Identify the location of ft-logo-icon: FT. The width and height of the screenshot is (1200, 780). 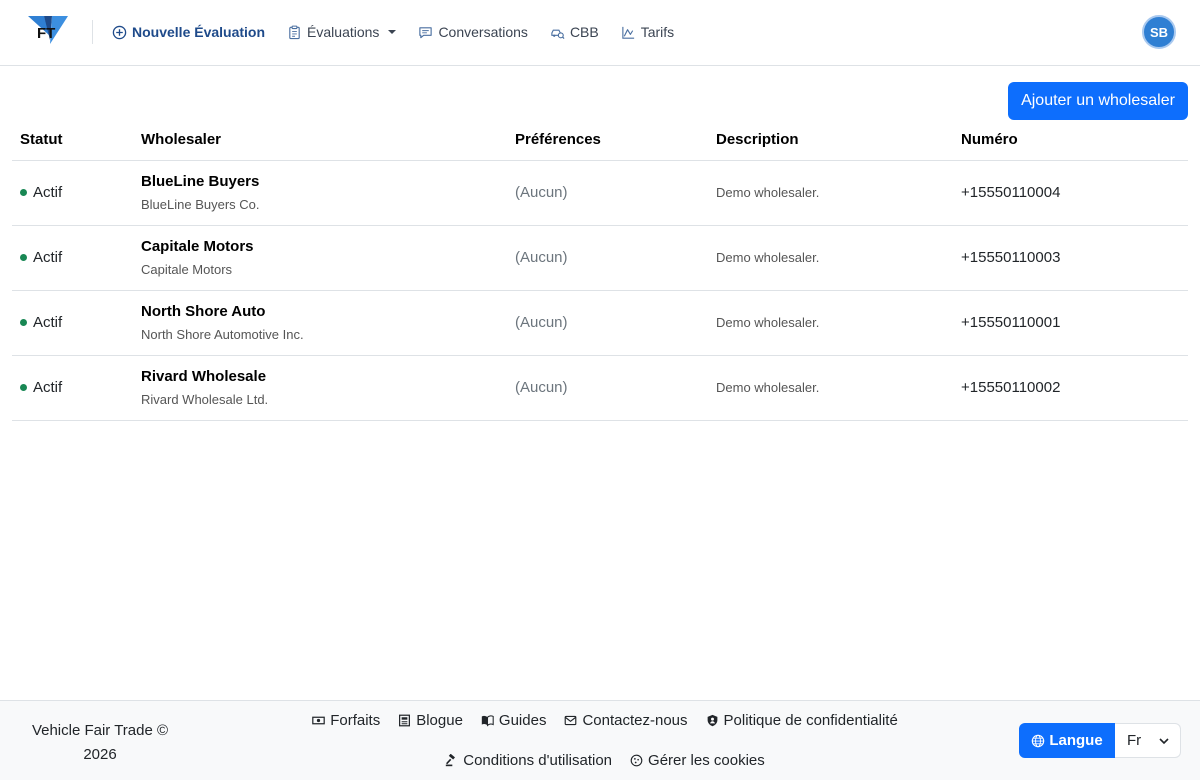
(48, 30).